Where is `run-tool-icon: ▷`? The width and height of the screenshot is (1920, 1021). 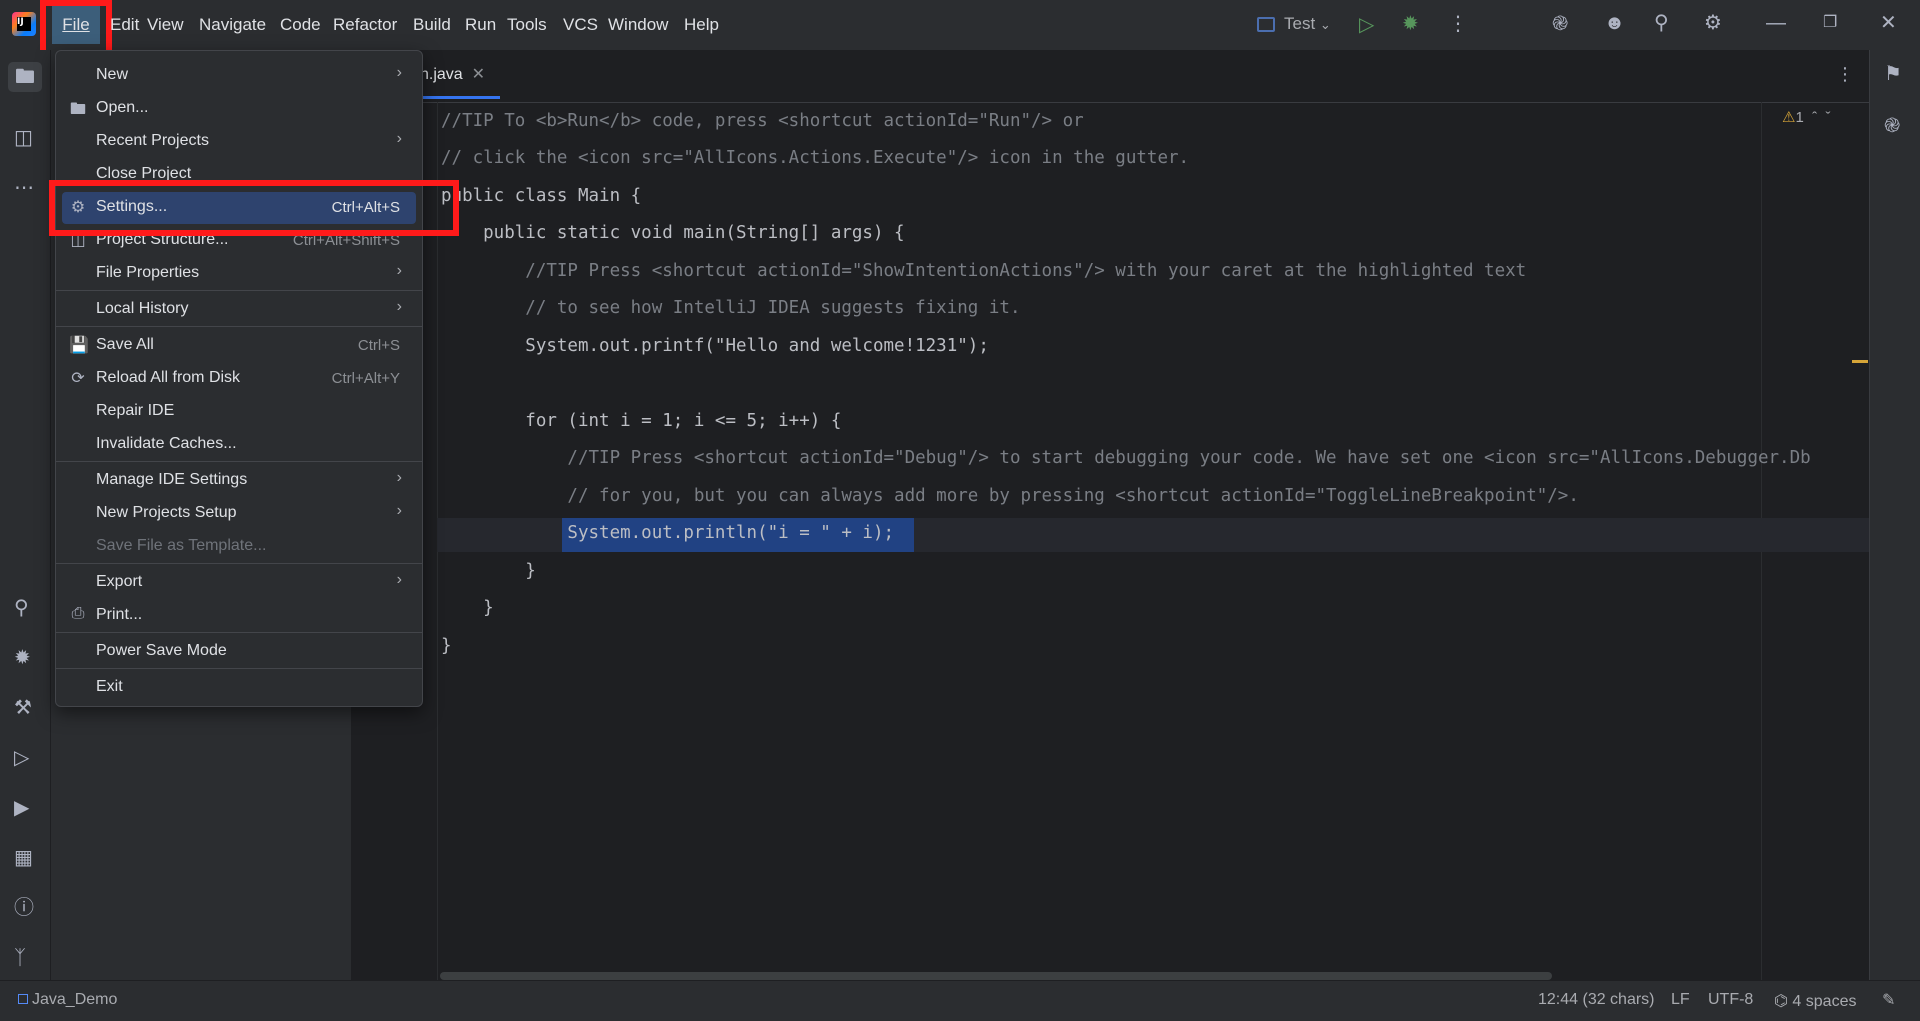
run-tool-icon: ▷ is located at coordinates (21, 758).